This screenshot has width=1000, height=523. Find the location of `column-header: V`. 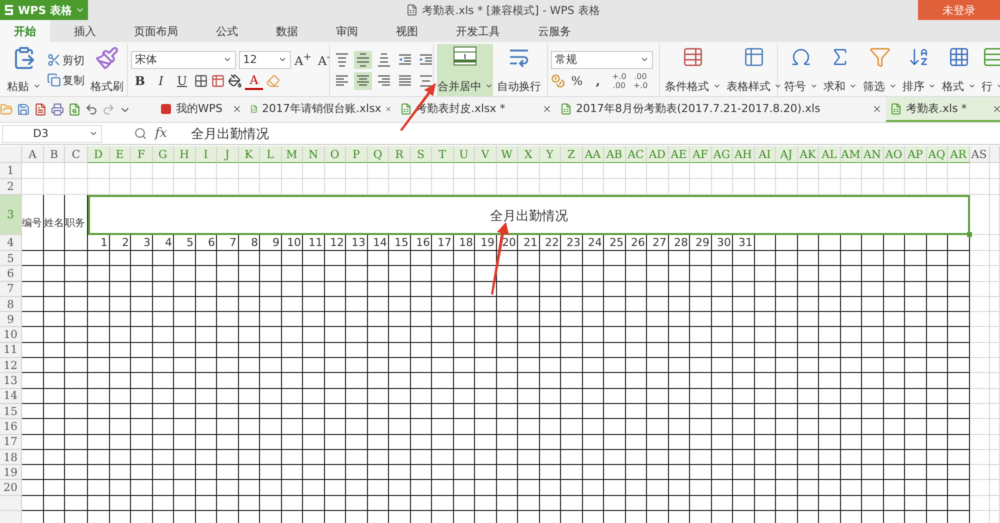

column-header: V is located at coordinates (485, 154).